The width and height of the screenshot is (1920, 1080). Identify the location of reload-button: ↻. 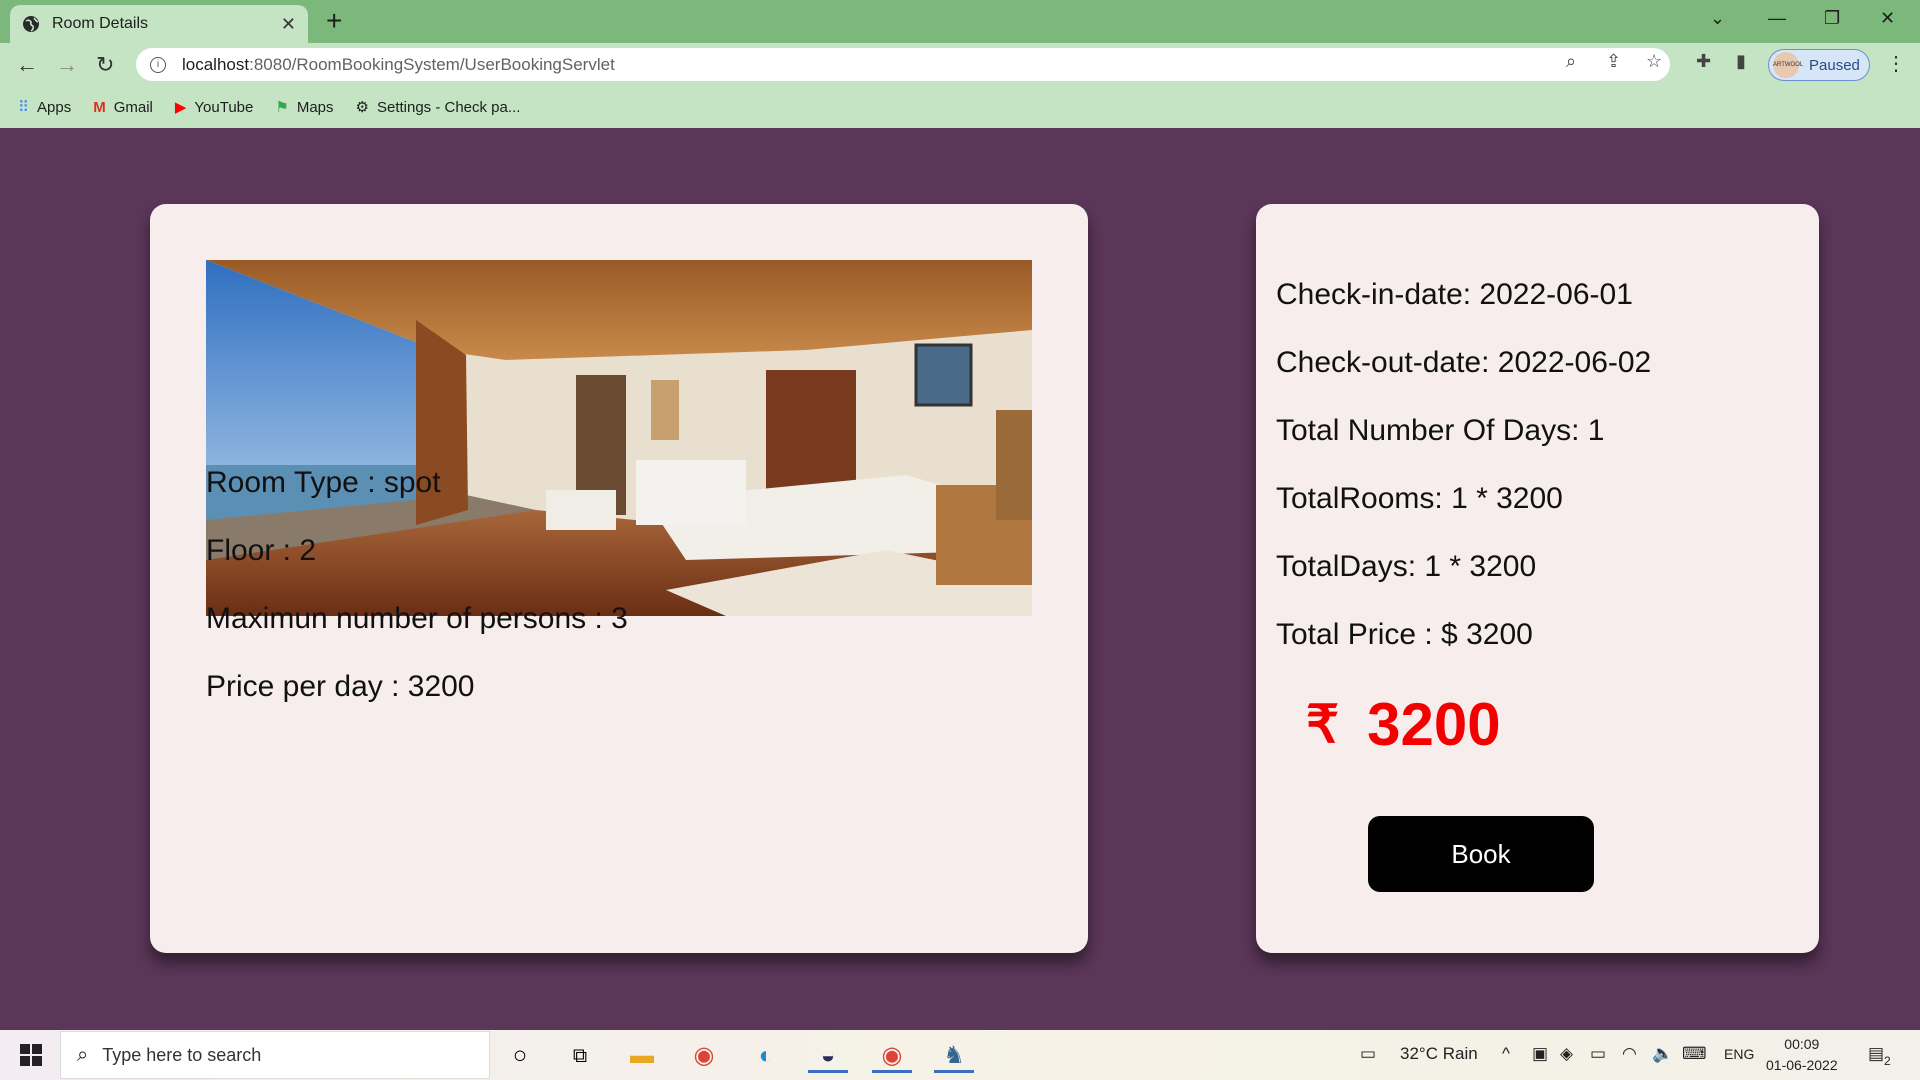
(105, 65).